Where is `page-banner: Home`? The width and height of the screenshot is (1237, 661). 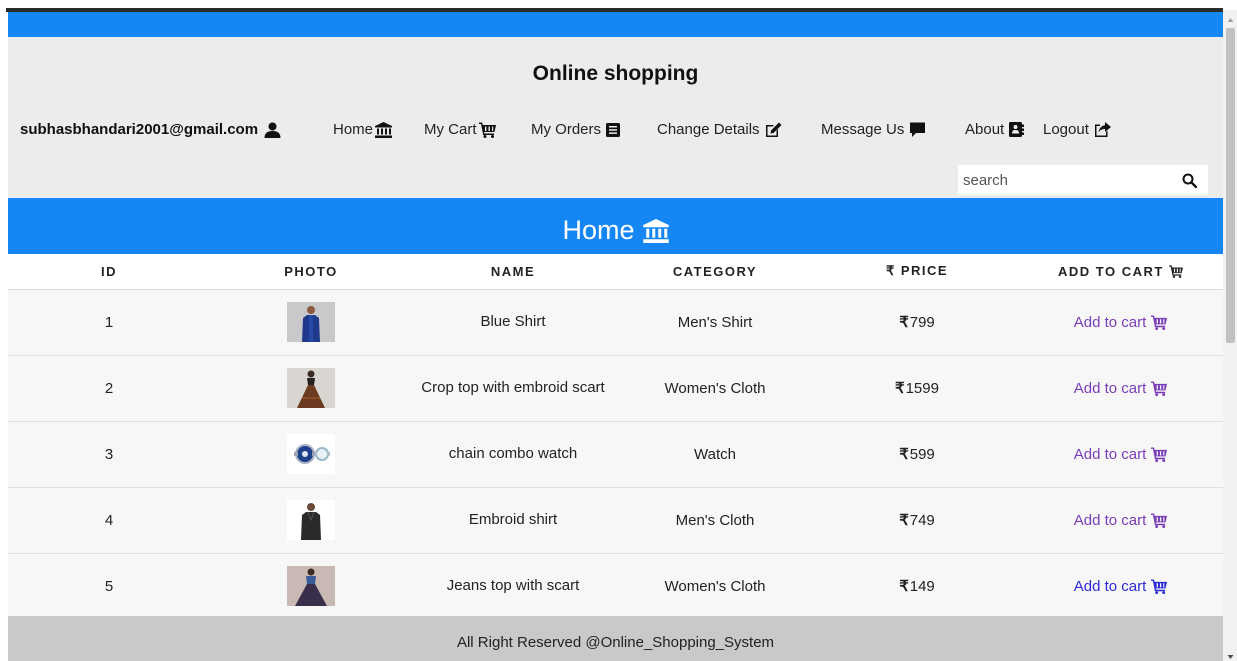 page-banner: Home is located at coordinates (615, 226).